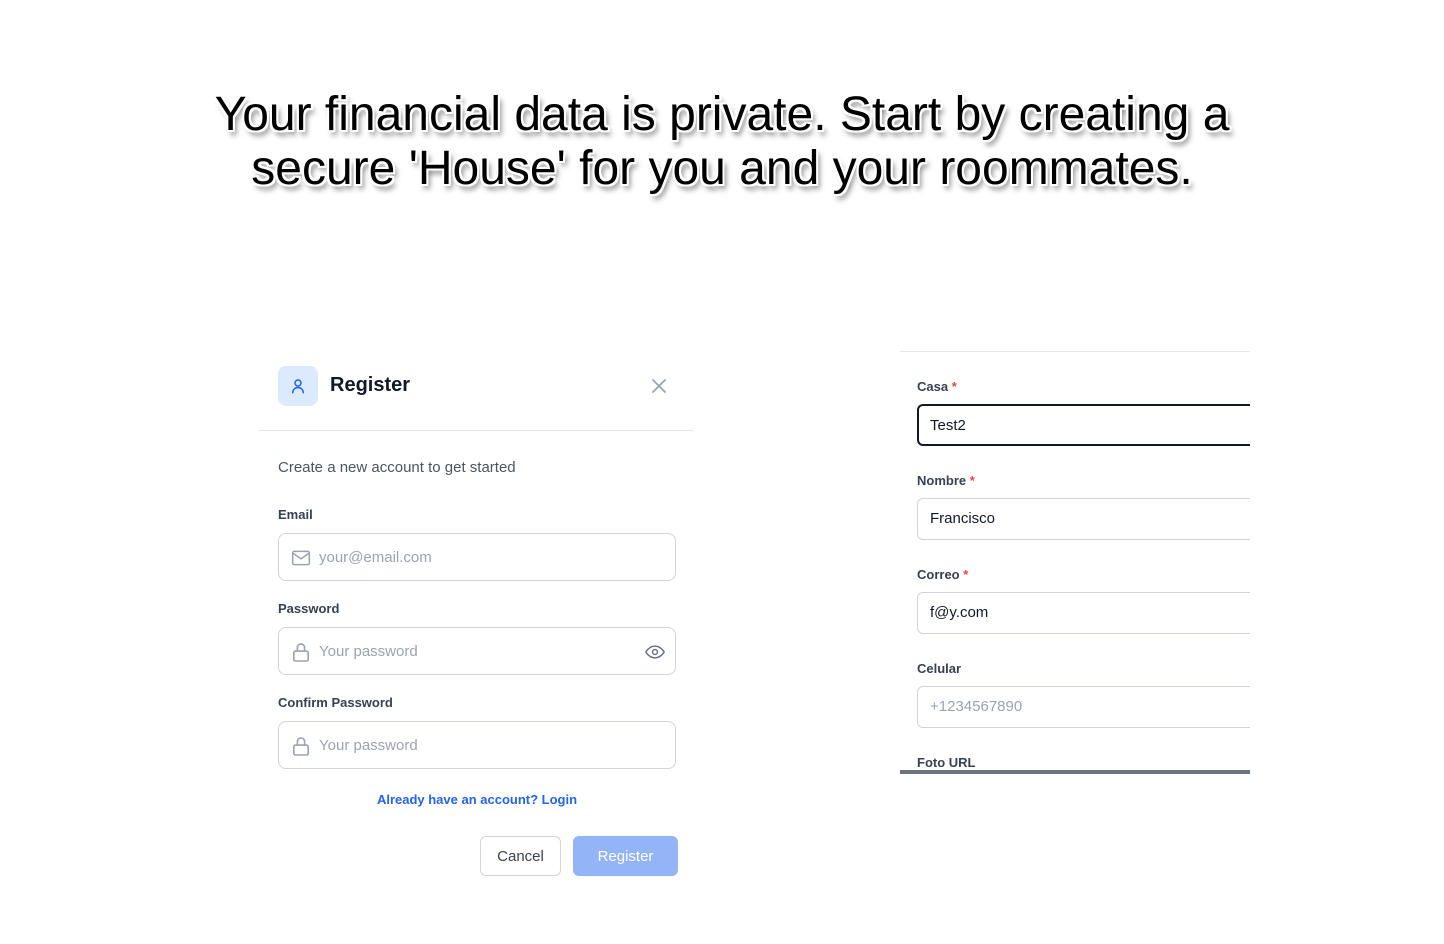  I want to click on casa-label-text: Casa, so click(933, 386).